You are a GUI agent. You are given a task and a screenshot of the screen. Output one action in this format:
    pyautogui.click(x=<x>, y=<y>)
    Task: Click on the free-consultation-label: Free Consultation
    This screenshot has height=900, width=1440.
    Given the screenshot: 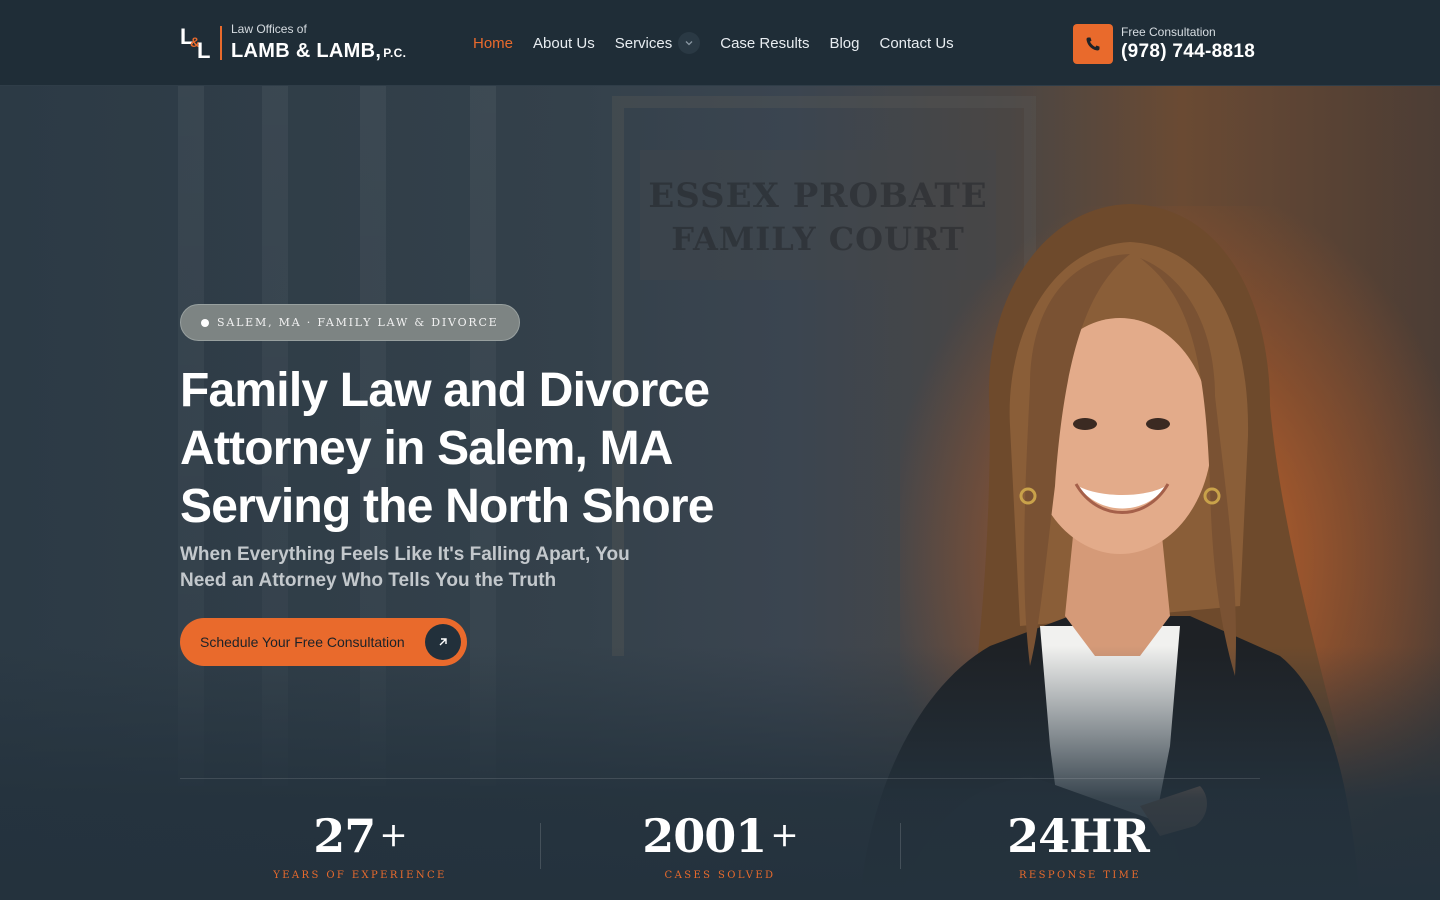 What is the action you would take?
    pyautogui.click(x=1168, y=32)
    